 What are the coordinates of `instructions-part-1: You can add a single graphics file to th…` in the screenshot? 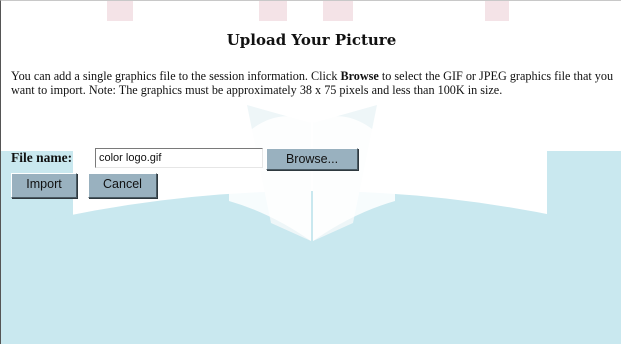 It's located at (176, 76).